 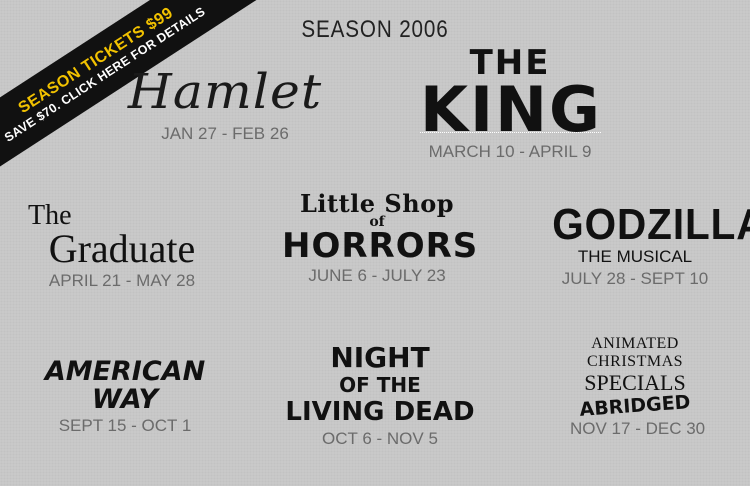 I want to click on show-dates: MARCH 10 - APRIL 9, so click(x=510, y=151).